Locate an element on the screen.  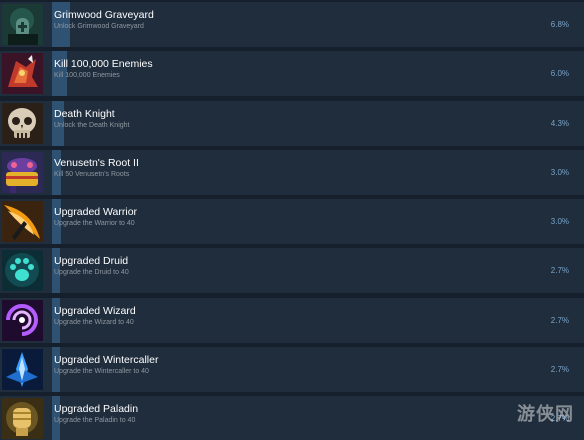
achievement-description: Kill 100,000 Enemies is located at coordinates (87, 76).